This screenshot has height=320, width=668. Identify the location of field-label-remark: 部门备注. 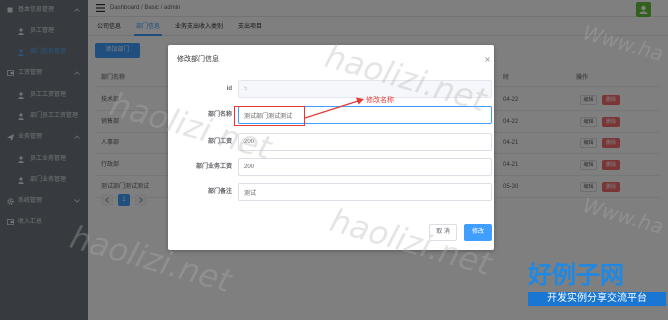
(219, 192).